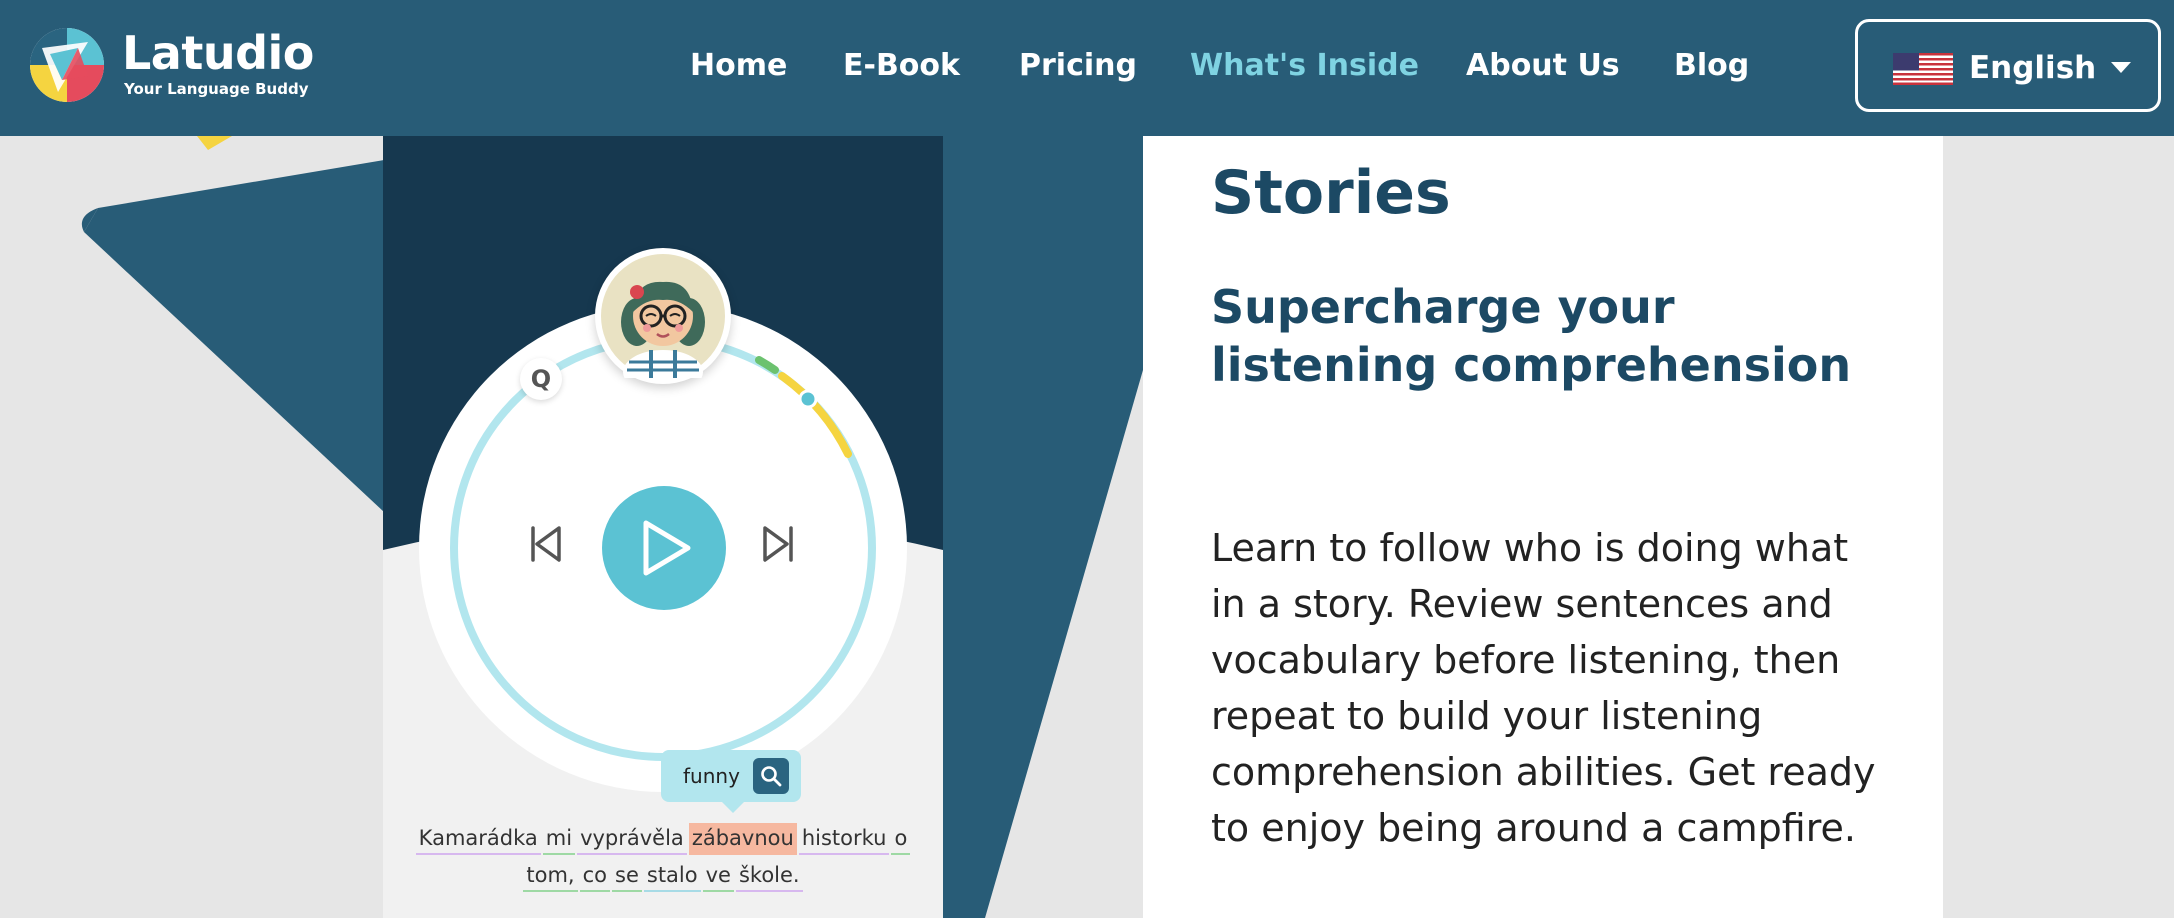 The image size is (2174, 918). I want to click on nav-ebook: E-Book, so click(901, 66).